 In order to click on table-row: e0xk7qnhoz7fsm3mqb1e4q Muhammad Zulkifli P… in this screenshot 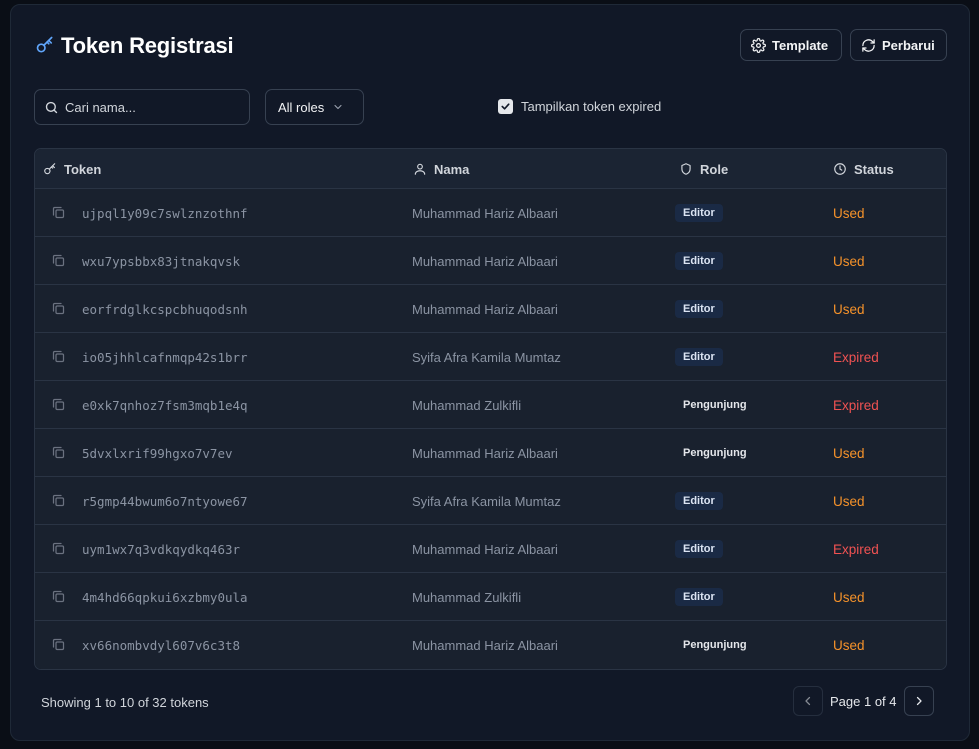, I will do `click(490, 405)`.